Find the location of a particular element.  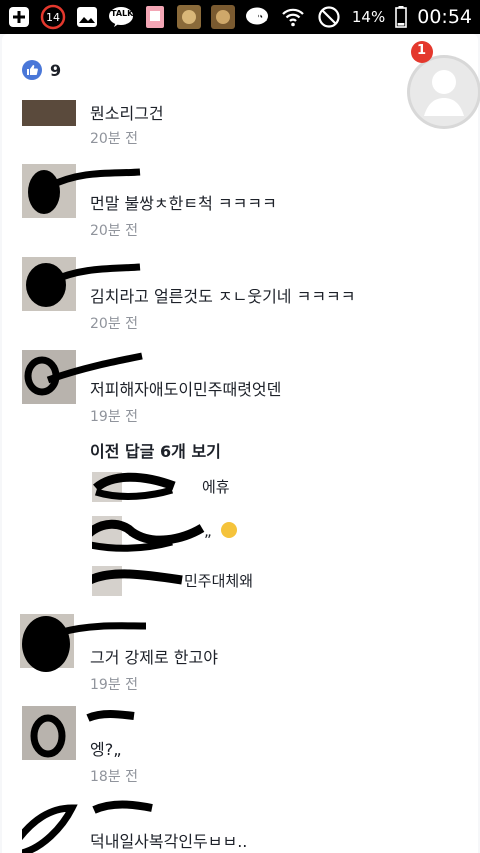

avatar is located at coordinates (49, 113).